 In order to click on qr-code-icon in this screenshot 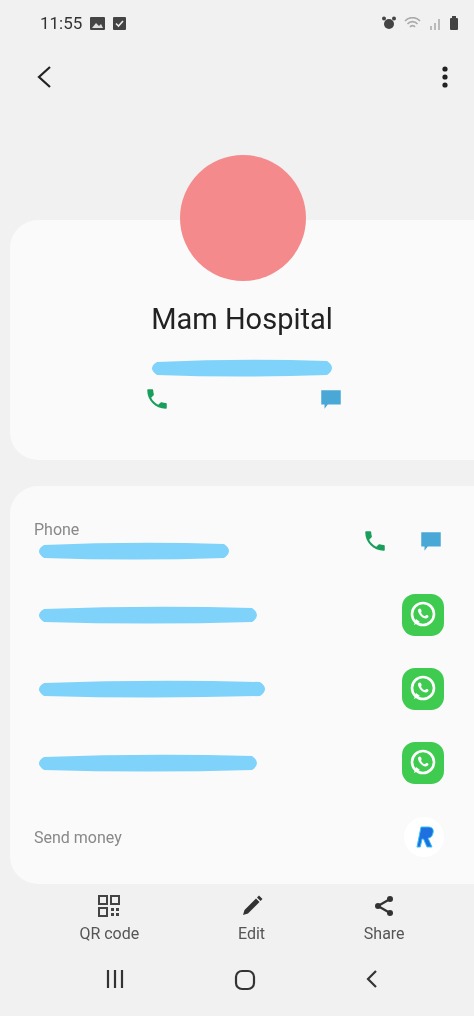, I will do `click(109, 906)`.